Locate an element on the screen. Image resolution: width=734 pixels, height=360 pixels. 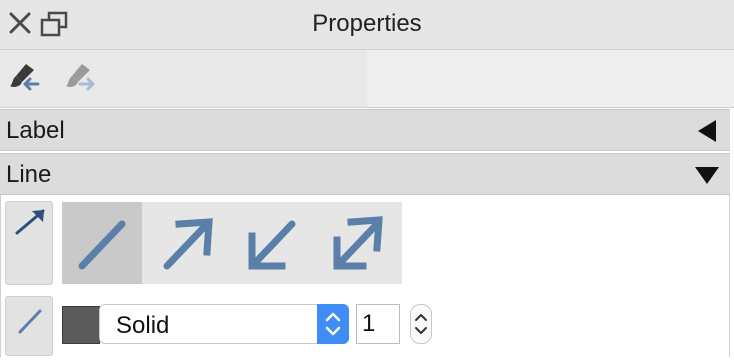
line-width-input is located at coordinates (378, 324).